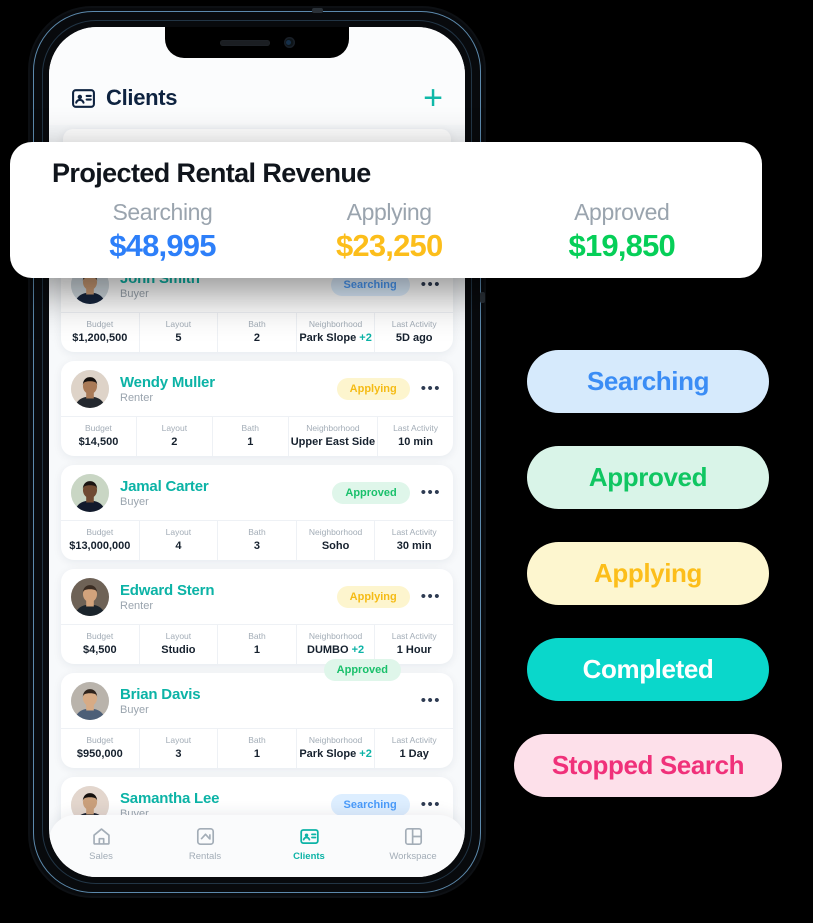  I want to click on nav-label: Sales, so click(101, 856).